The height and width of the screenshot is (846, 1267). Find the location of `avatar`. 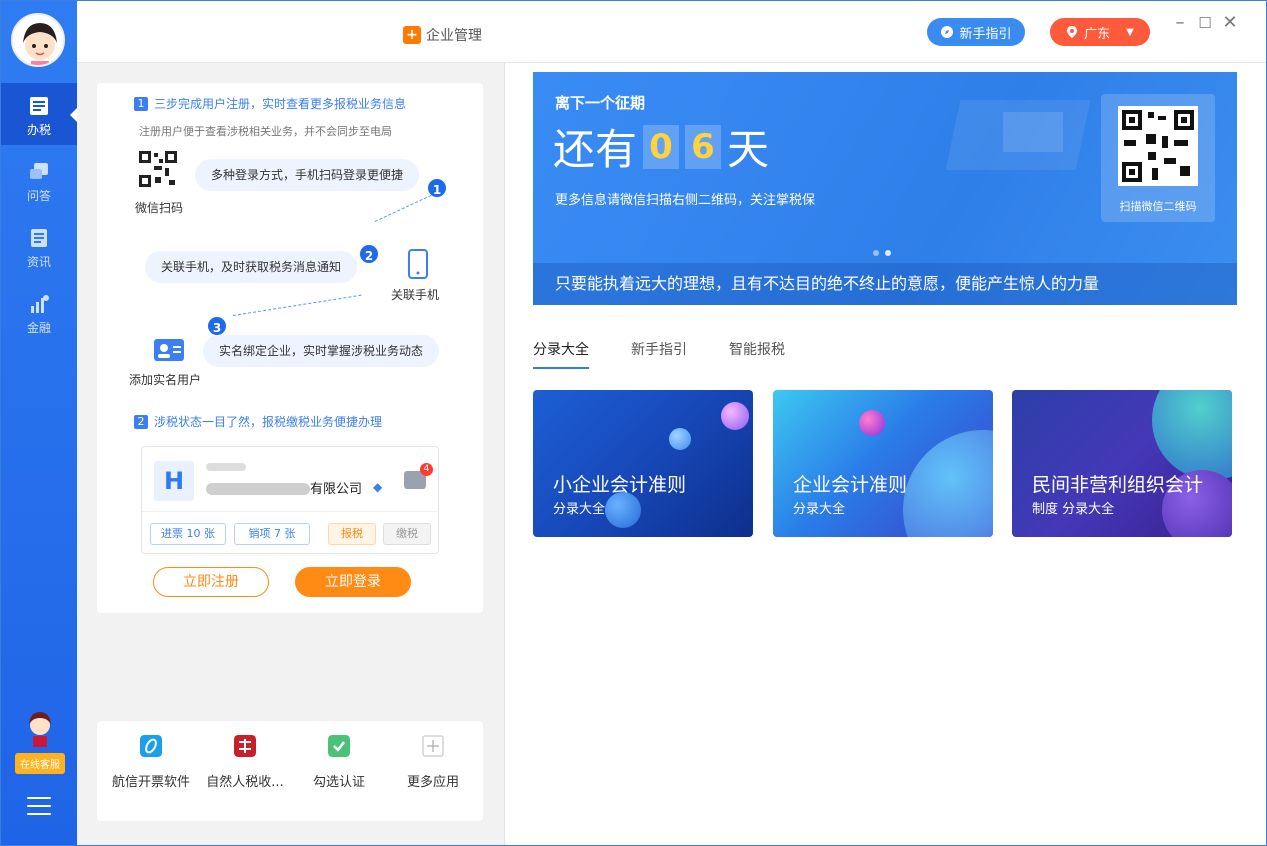

avatar is located at coordinates (38, 40).